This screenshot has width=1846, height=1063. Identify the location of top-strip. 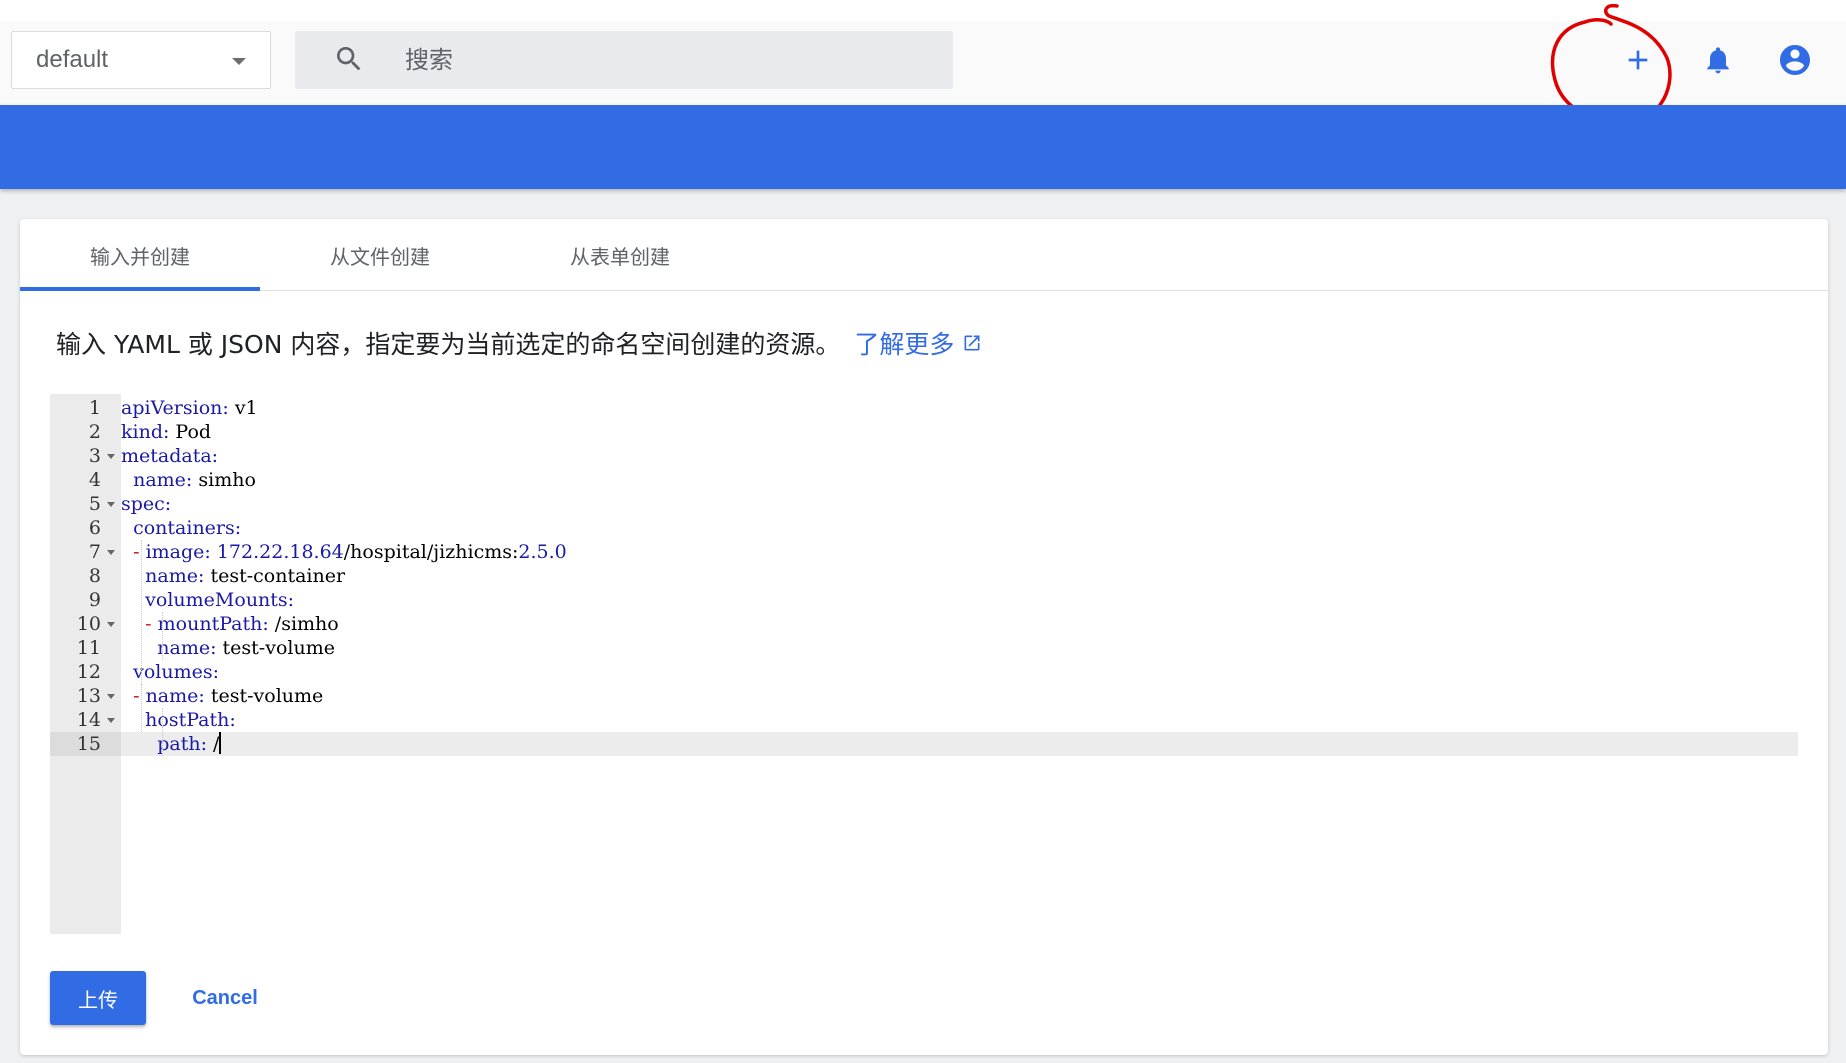
(923, 10).